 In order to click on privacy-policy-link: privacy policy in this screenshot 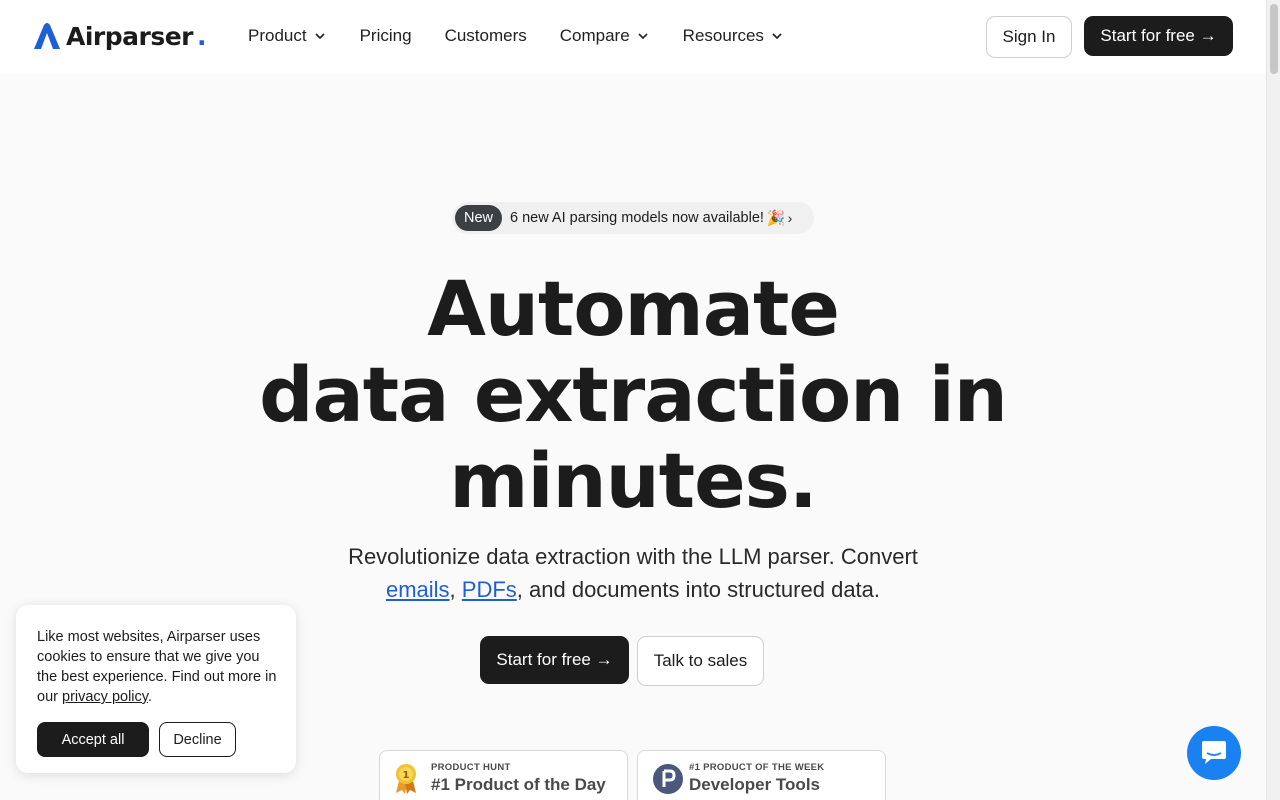, I will do `click(105, 697)`.